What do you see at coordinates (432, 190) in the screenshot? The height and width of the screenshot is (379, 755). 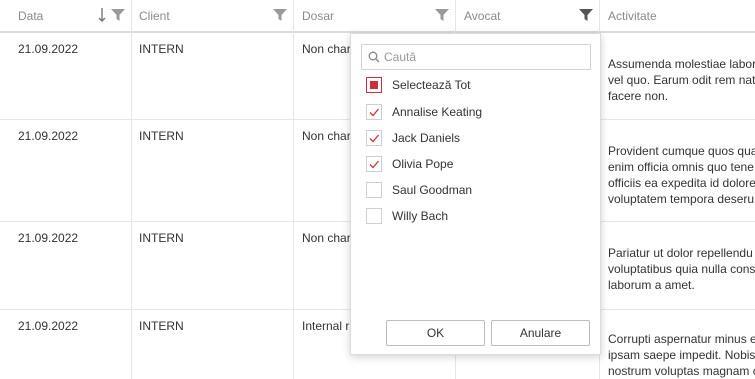 I see `option-label: Saul Goodman` at bounding box center [432, 190].